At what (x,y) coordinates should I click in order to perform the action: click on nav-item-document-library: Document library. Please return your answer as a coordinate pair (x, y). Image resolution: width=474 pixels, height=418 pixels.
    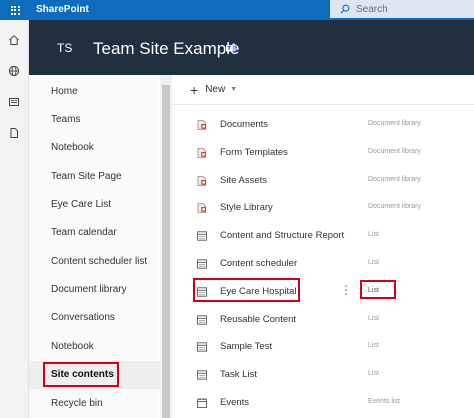
    Looking at the image, I should click on (89, 290).